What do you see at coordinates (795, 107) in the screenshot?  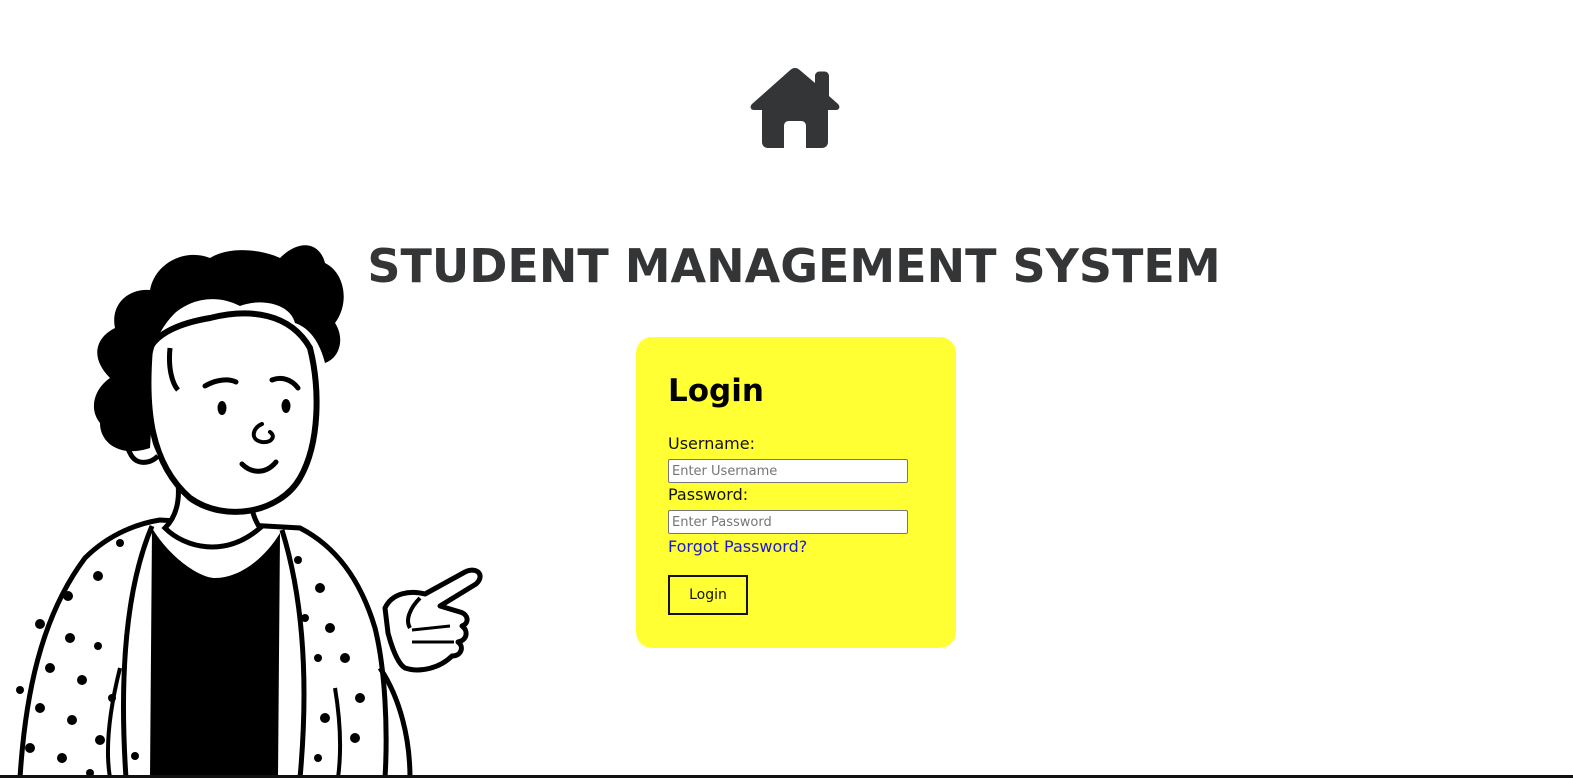 I see `home-icon` at bounding box center [795, 107].